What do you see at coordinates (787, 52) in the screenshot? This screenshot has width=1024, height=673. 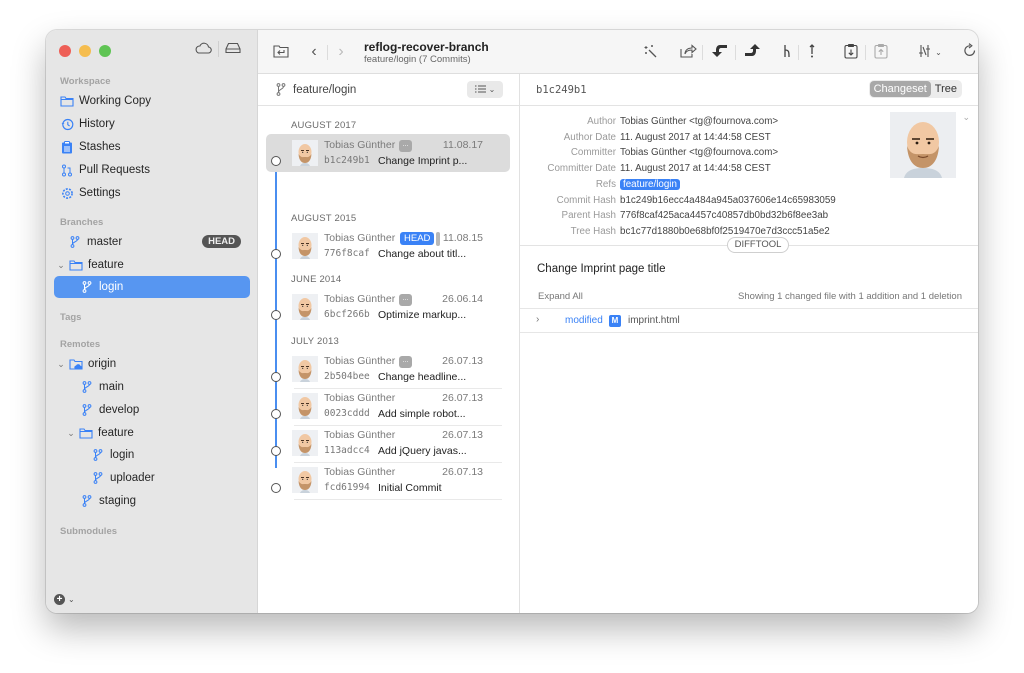 I see `branch-button` at bounding box center [787, 52].